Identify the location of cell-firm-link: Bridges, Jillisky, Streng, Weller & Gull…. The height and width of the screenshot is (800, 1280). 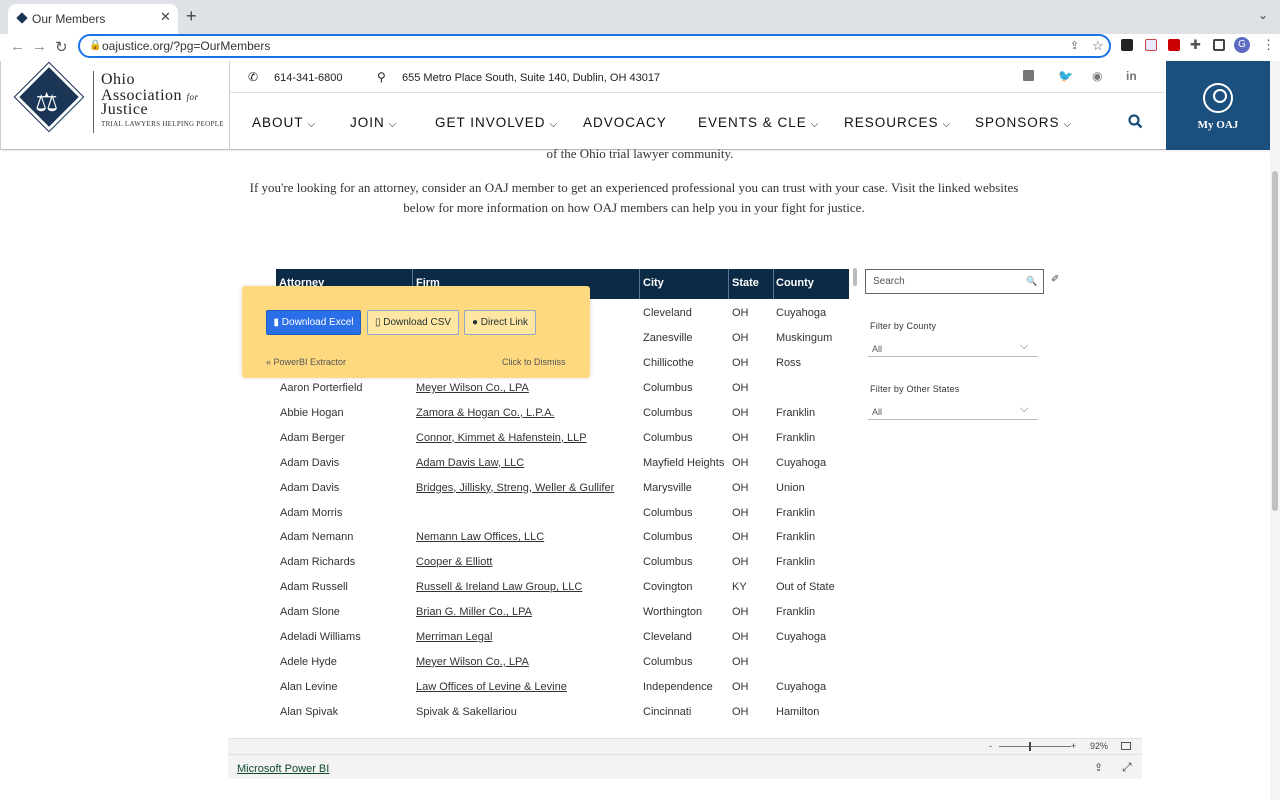
(515, 488).